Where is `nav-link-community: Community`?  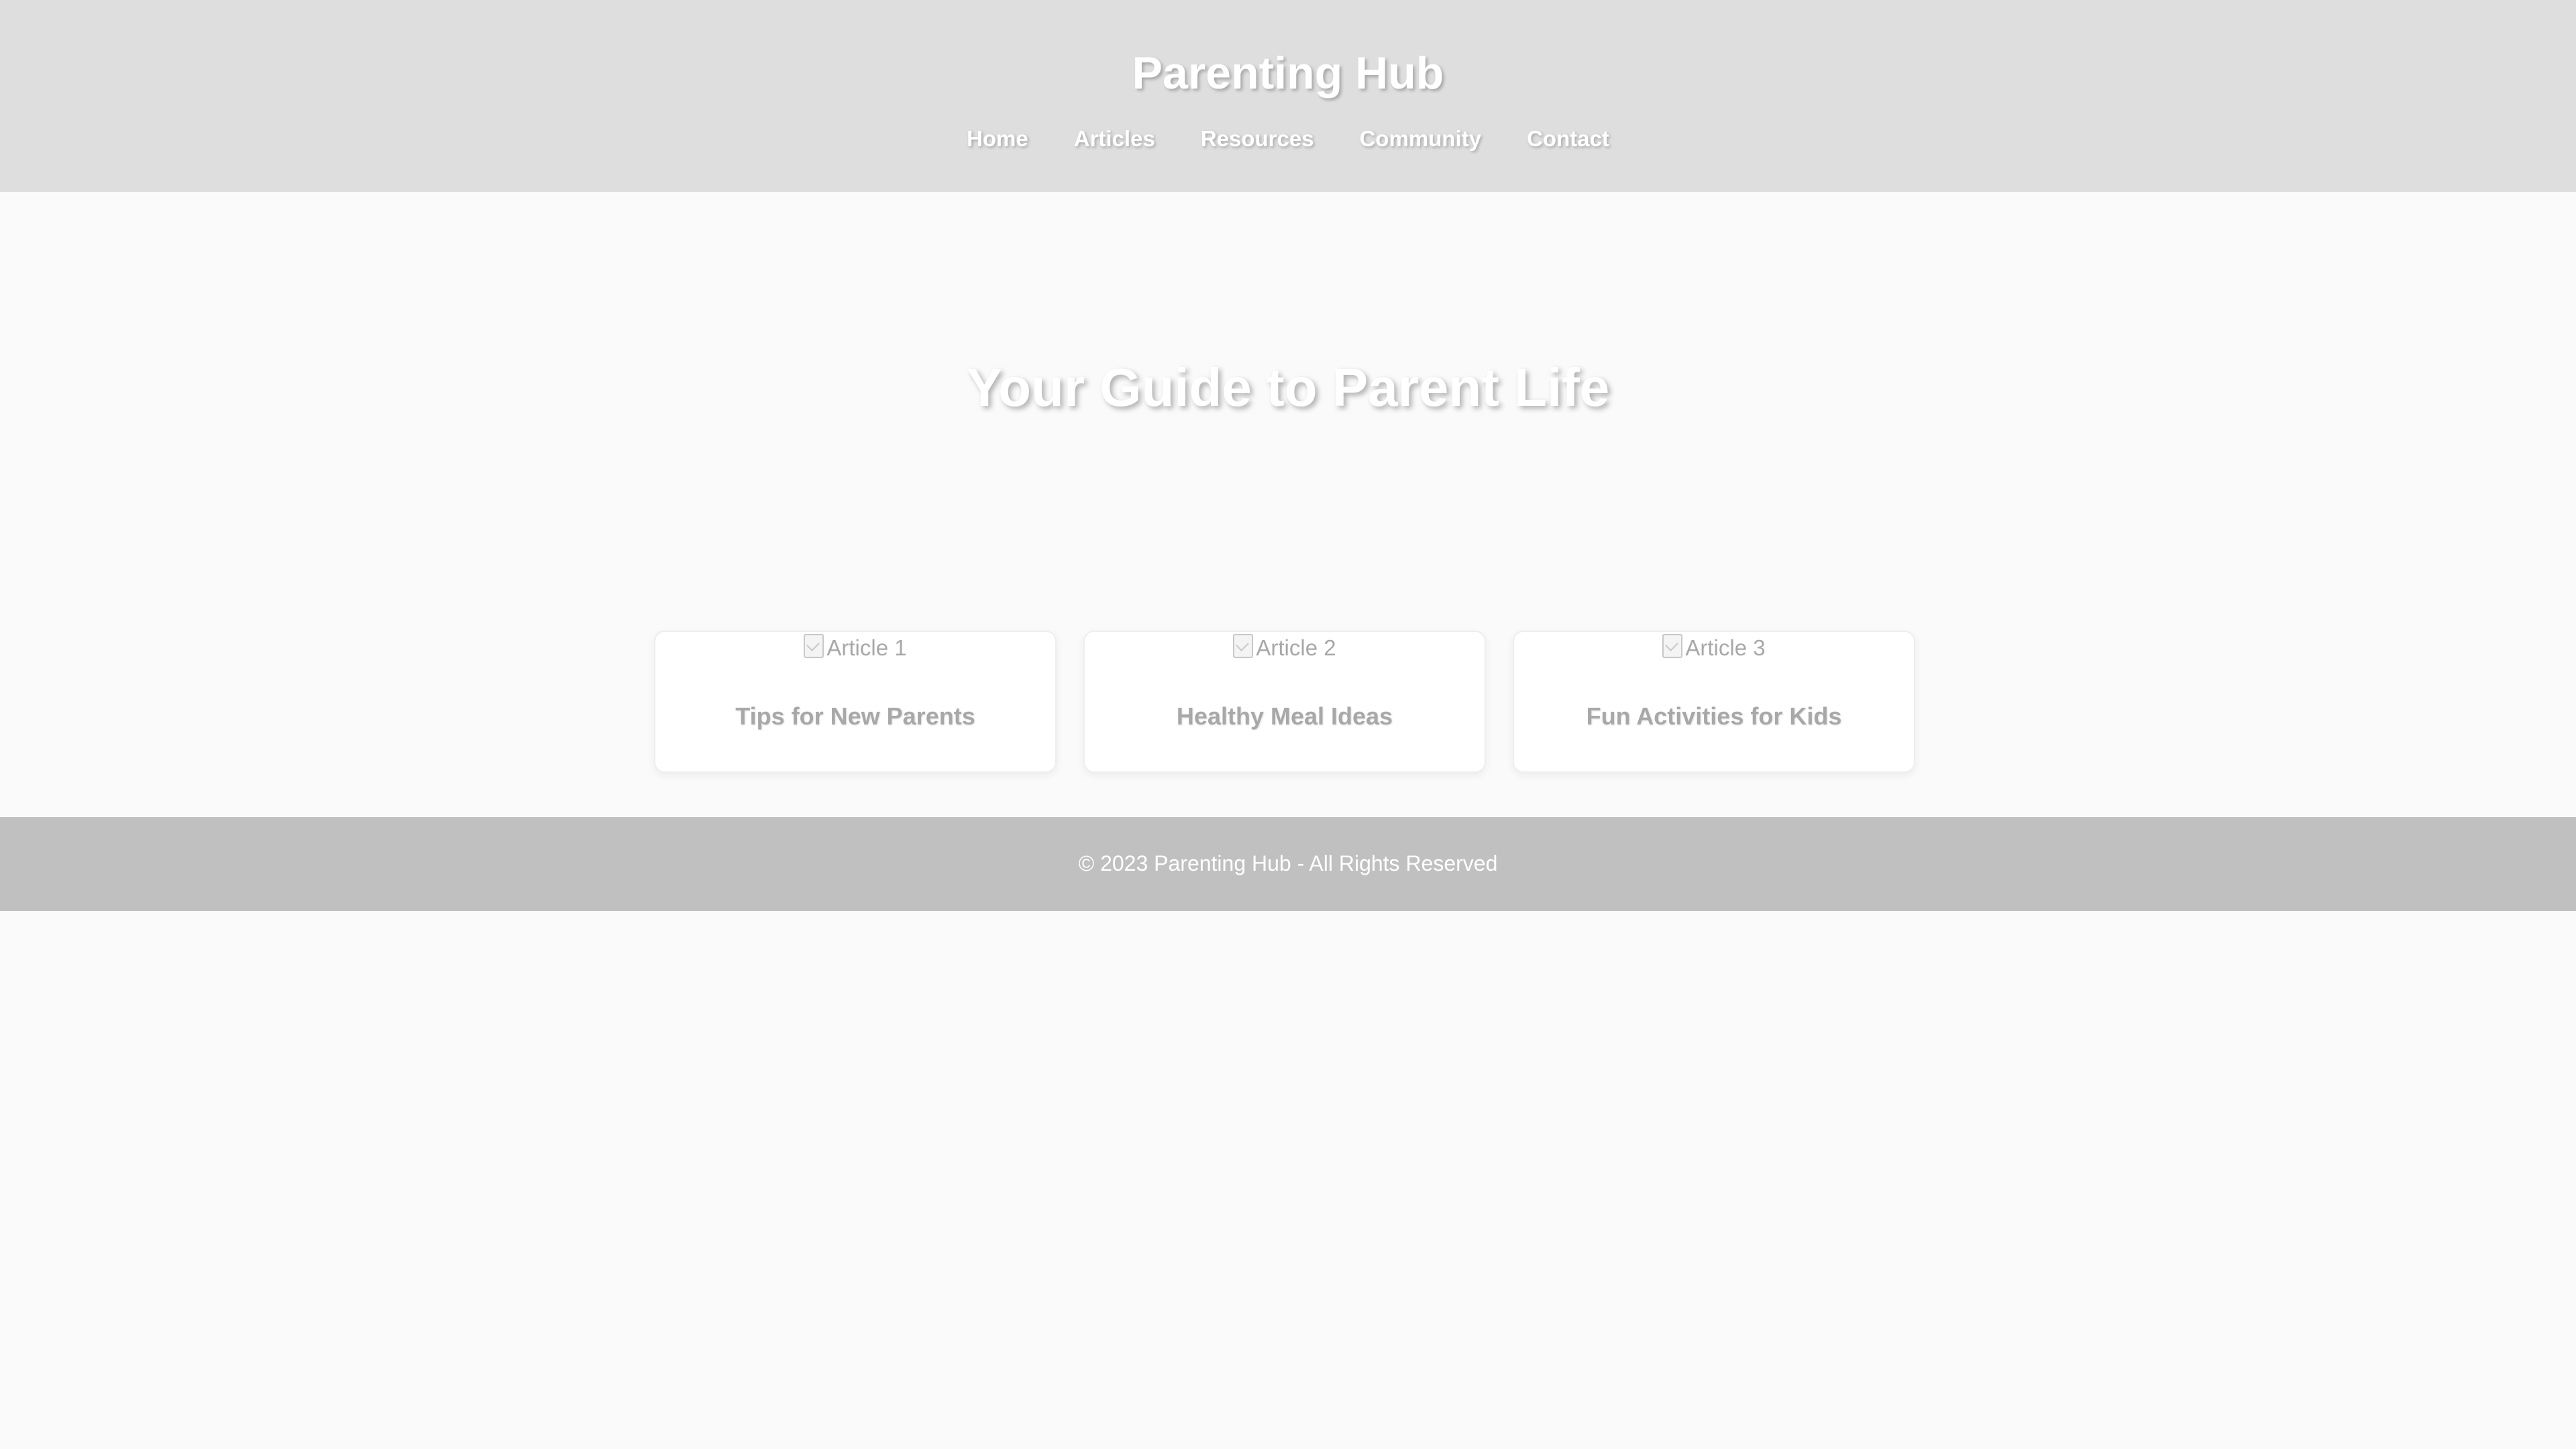
nav-link-community: Community is located at coordinates (1421, 139).